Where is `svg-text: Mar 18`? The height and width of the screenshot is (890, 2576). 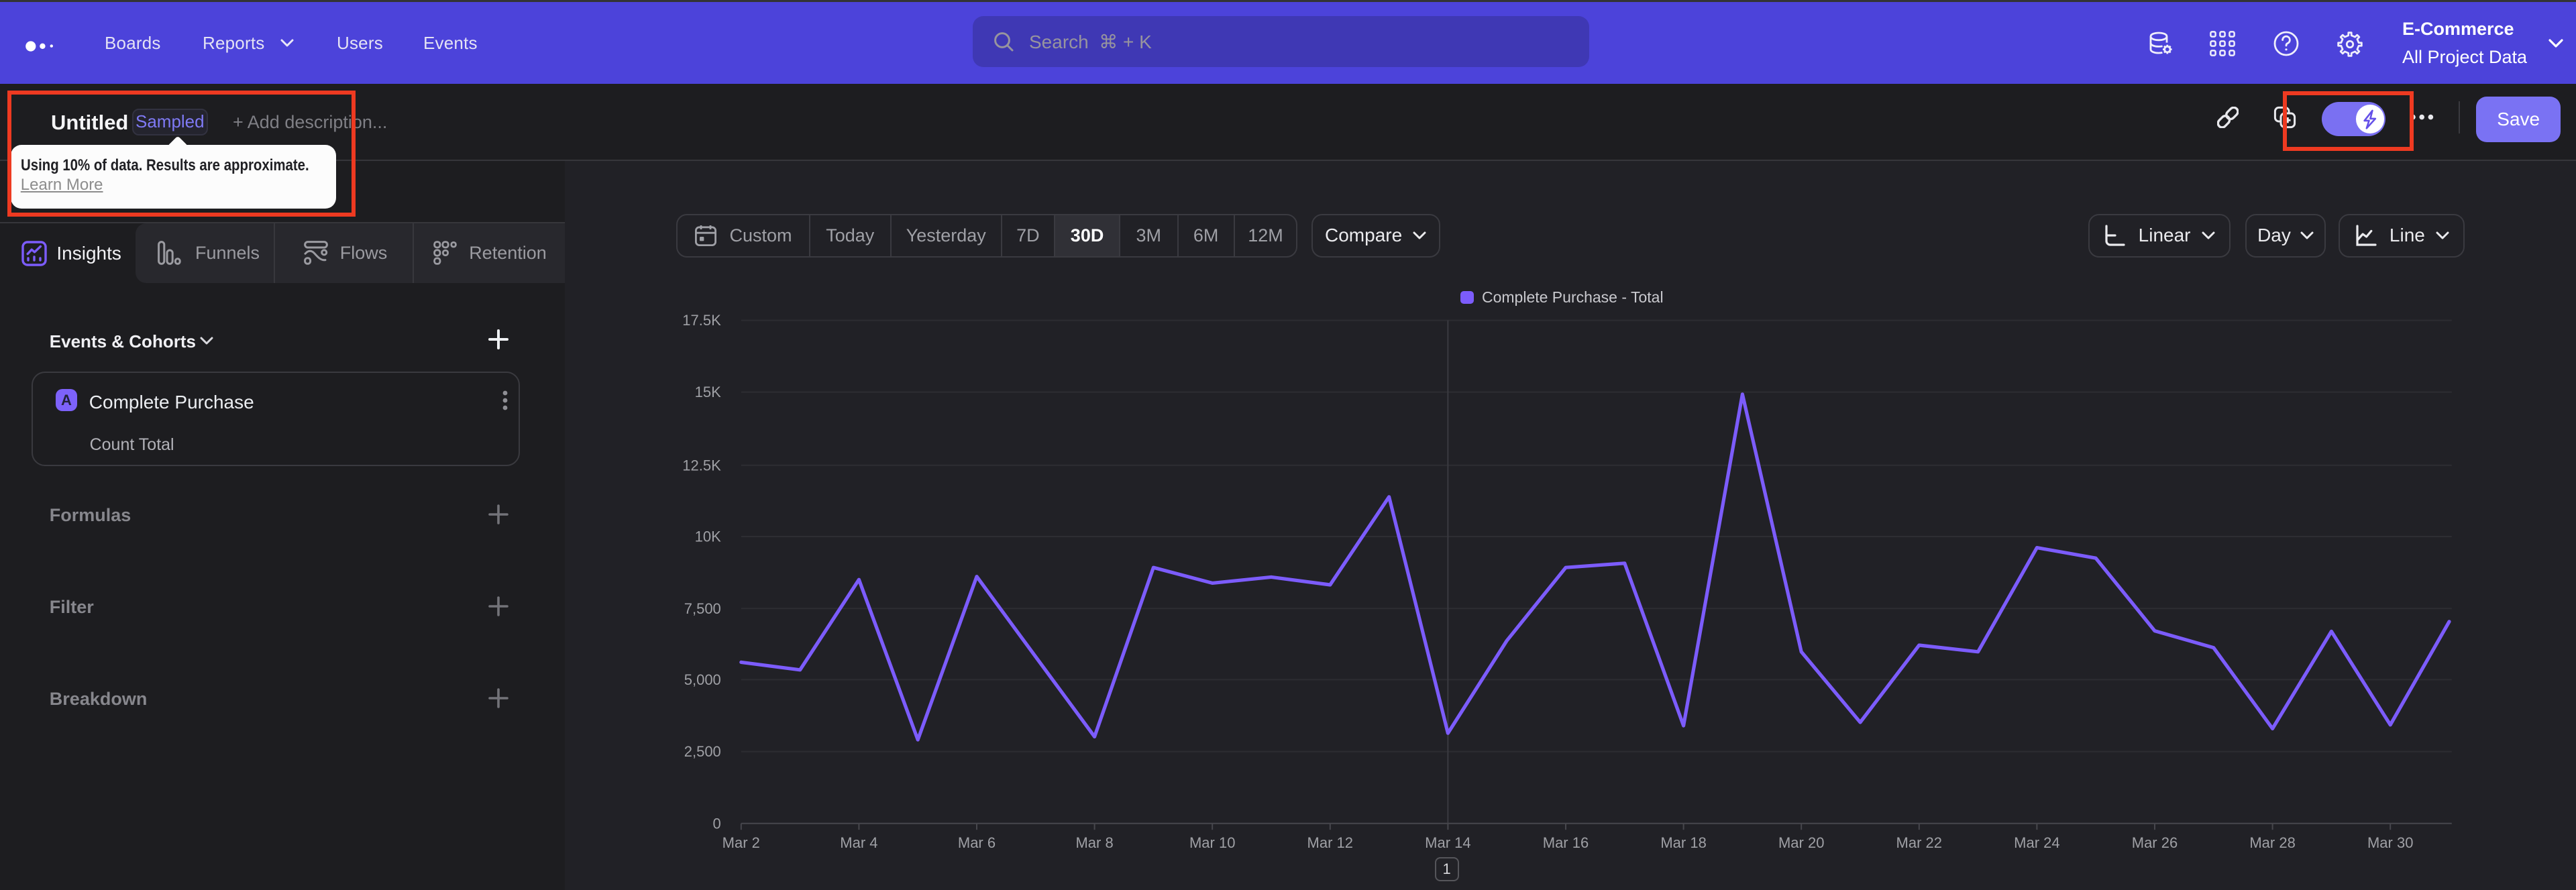 svg-text: Mar 18 is located at coordinates (1683, 842).